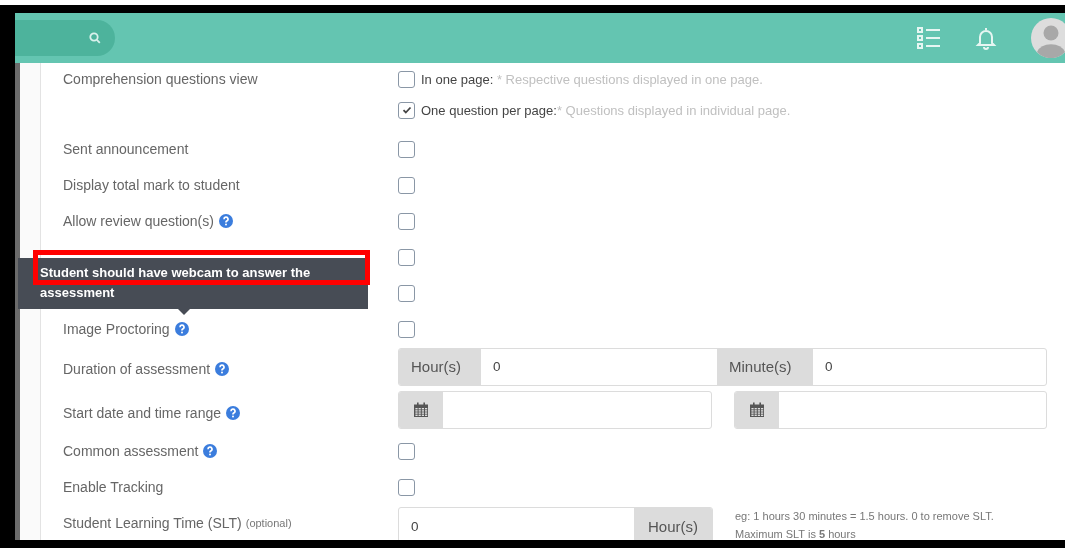 Image resolution: width=1065 pixels, height=556 pixels. I want to click on option-text: In one page: * Respective questions displayed in one page., so click(592, 79).